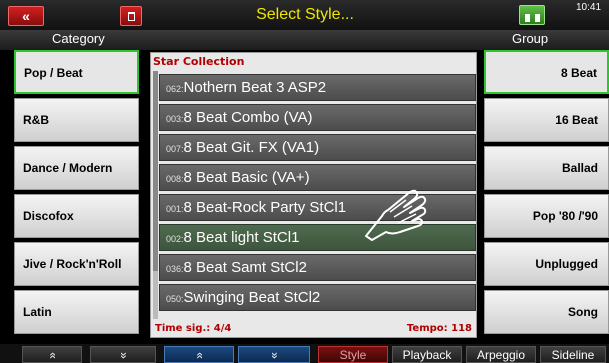 The image size is (609, 363). I want to click on page-down-button: », so click(274, 354).